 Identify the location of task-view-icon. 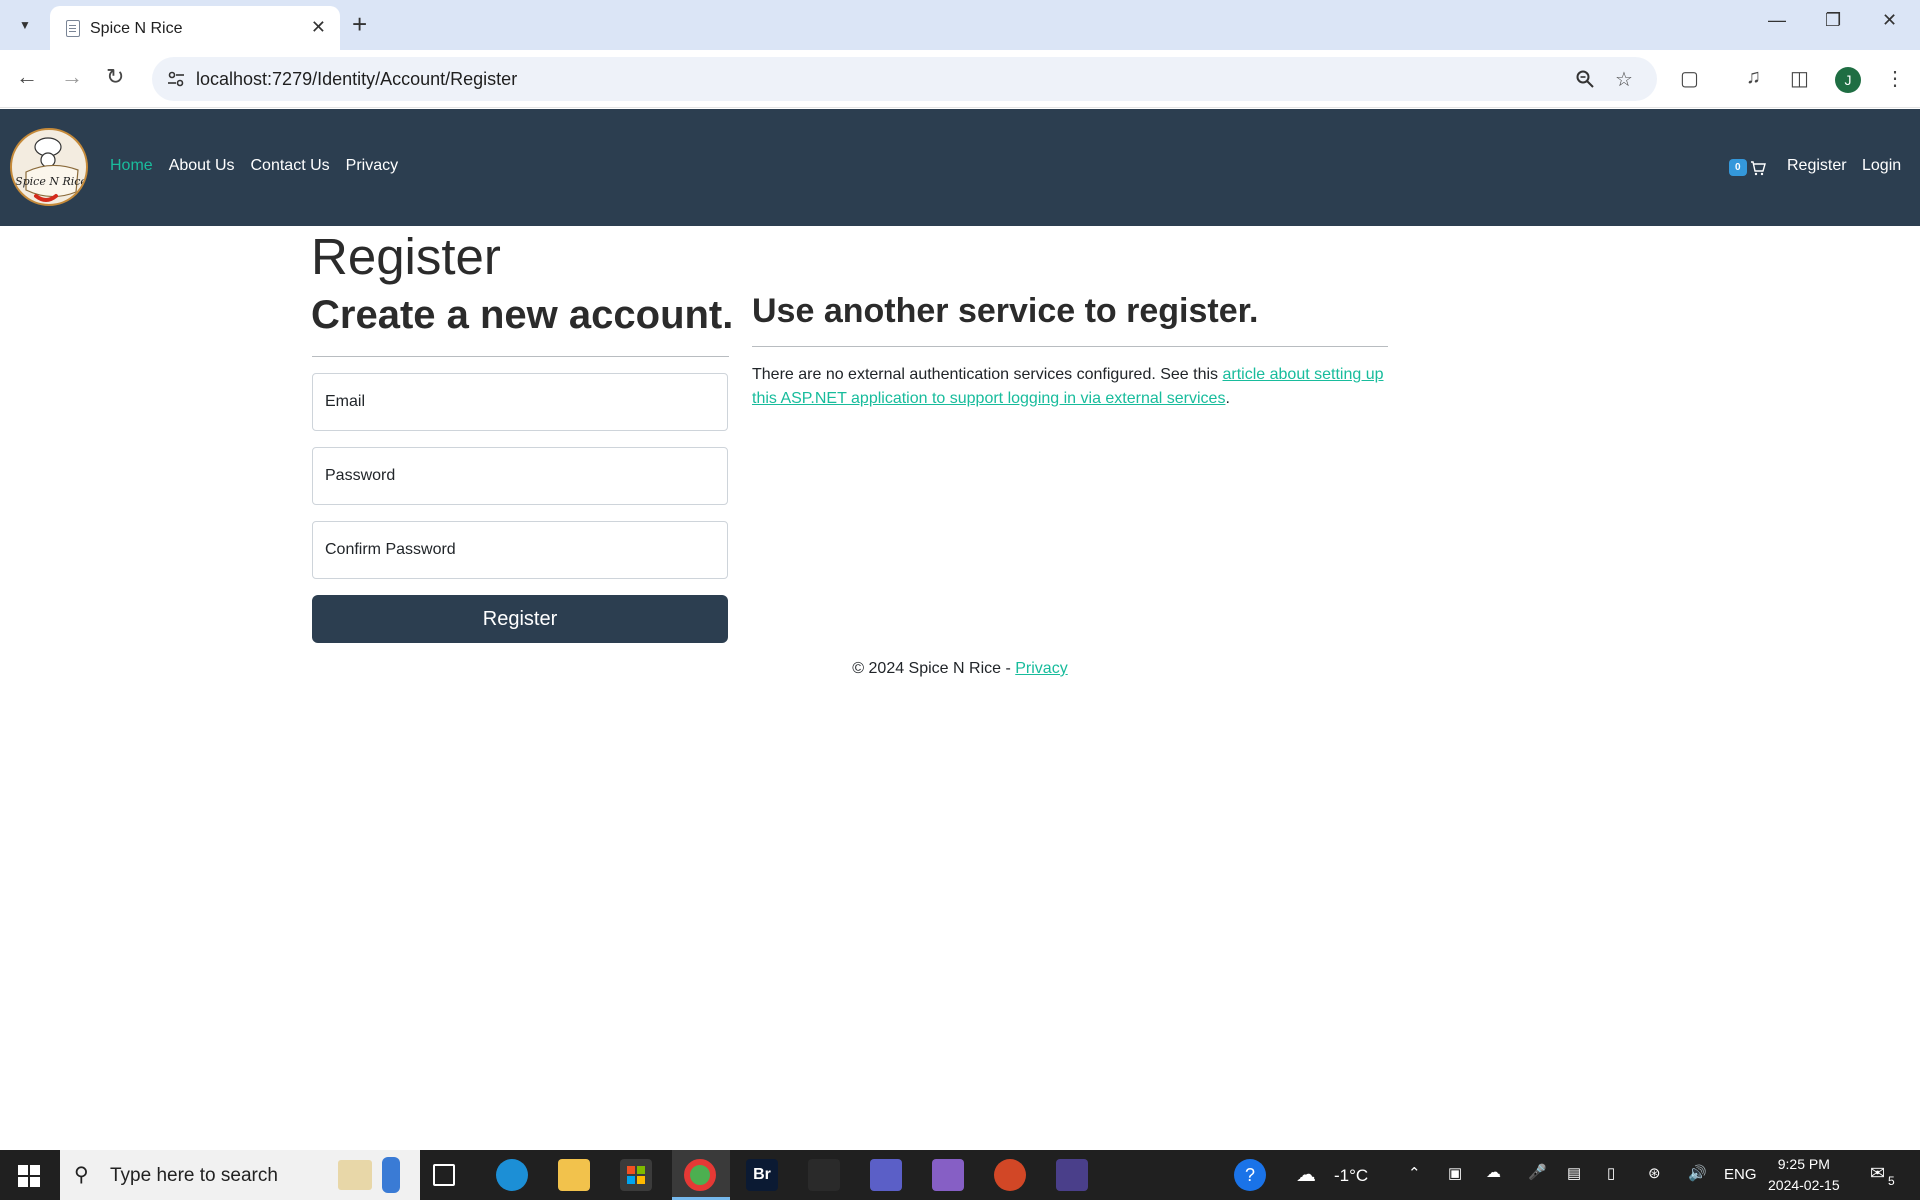
(444, 1175).